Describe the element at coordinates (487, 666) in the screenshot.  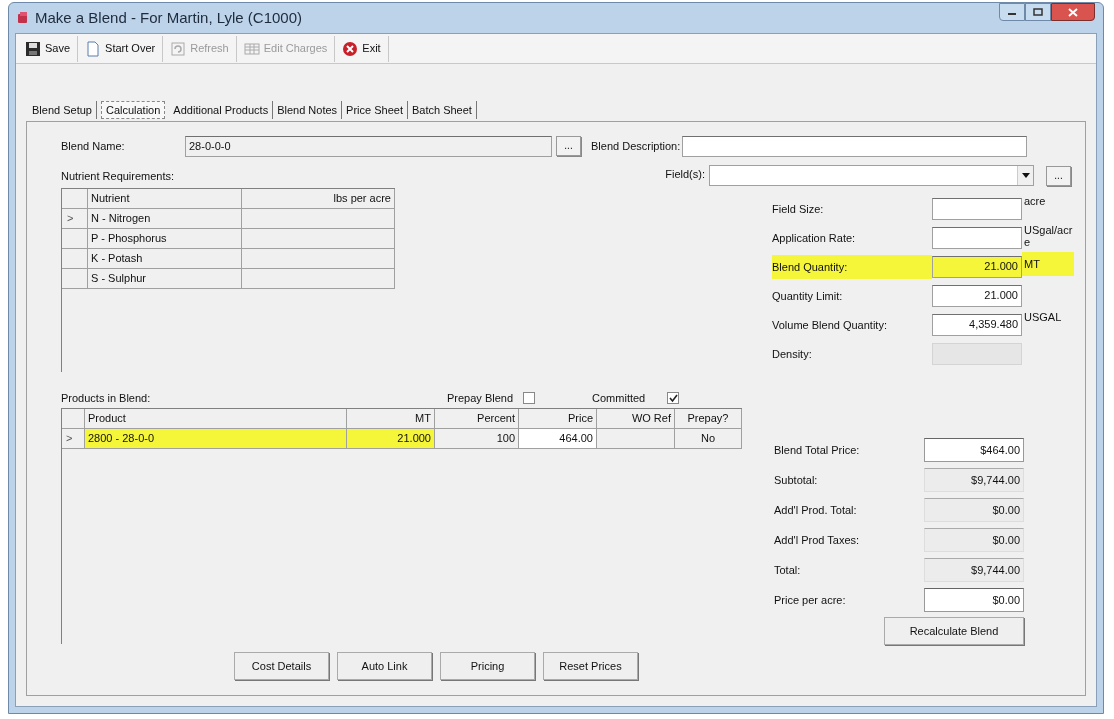
I see `action-button: Pricing` at that location.